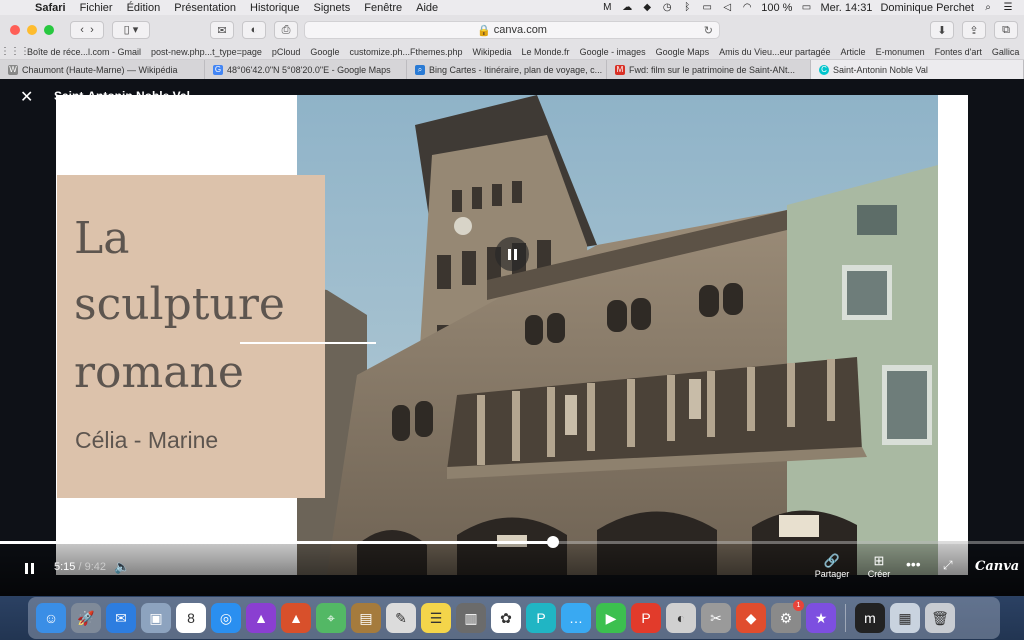 This screenshot has height=640, width=1024. I want to click on address-bar: 🔒 canva.com ↻, so click(512, 30).